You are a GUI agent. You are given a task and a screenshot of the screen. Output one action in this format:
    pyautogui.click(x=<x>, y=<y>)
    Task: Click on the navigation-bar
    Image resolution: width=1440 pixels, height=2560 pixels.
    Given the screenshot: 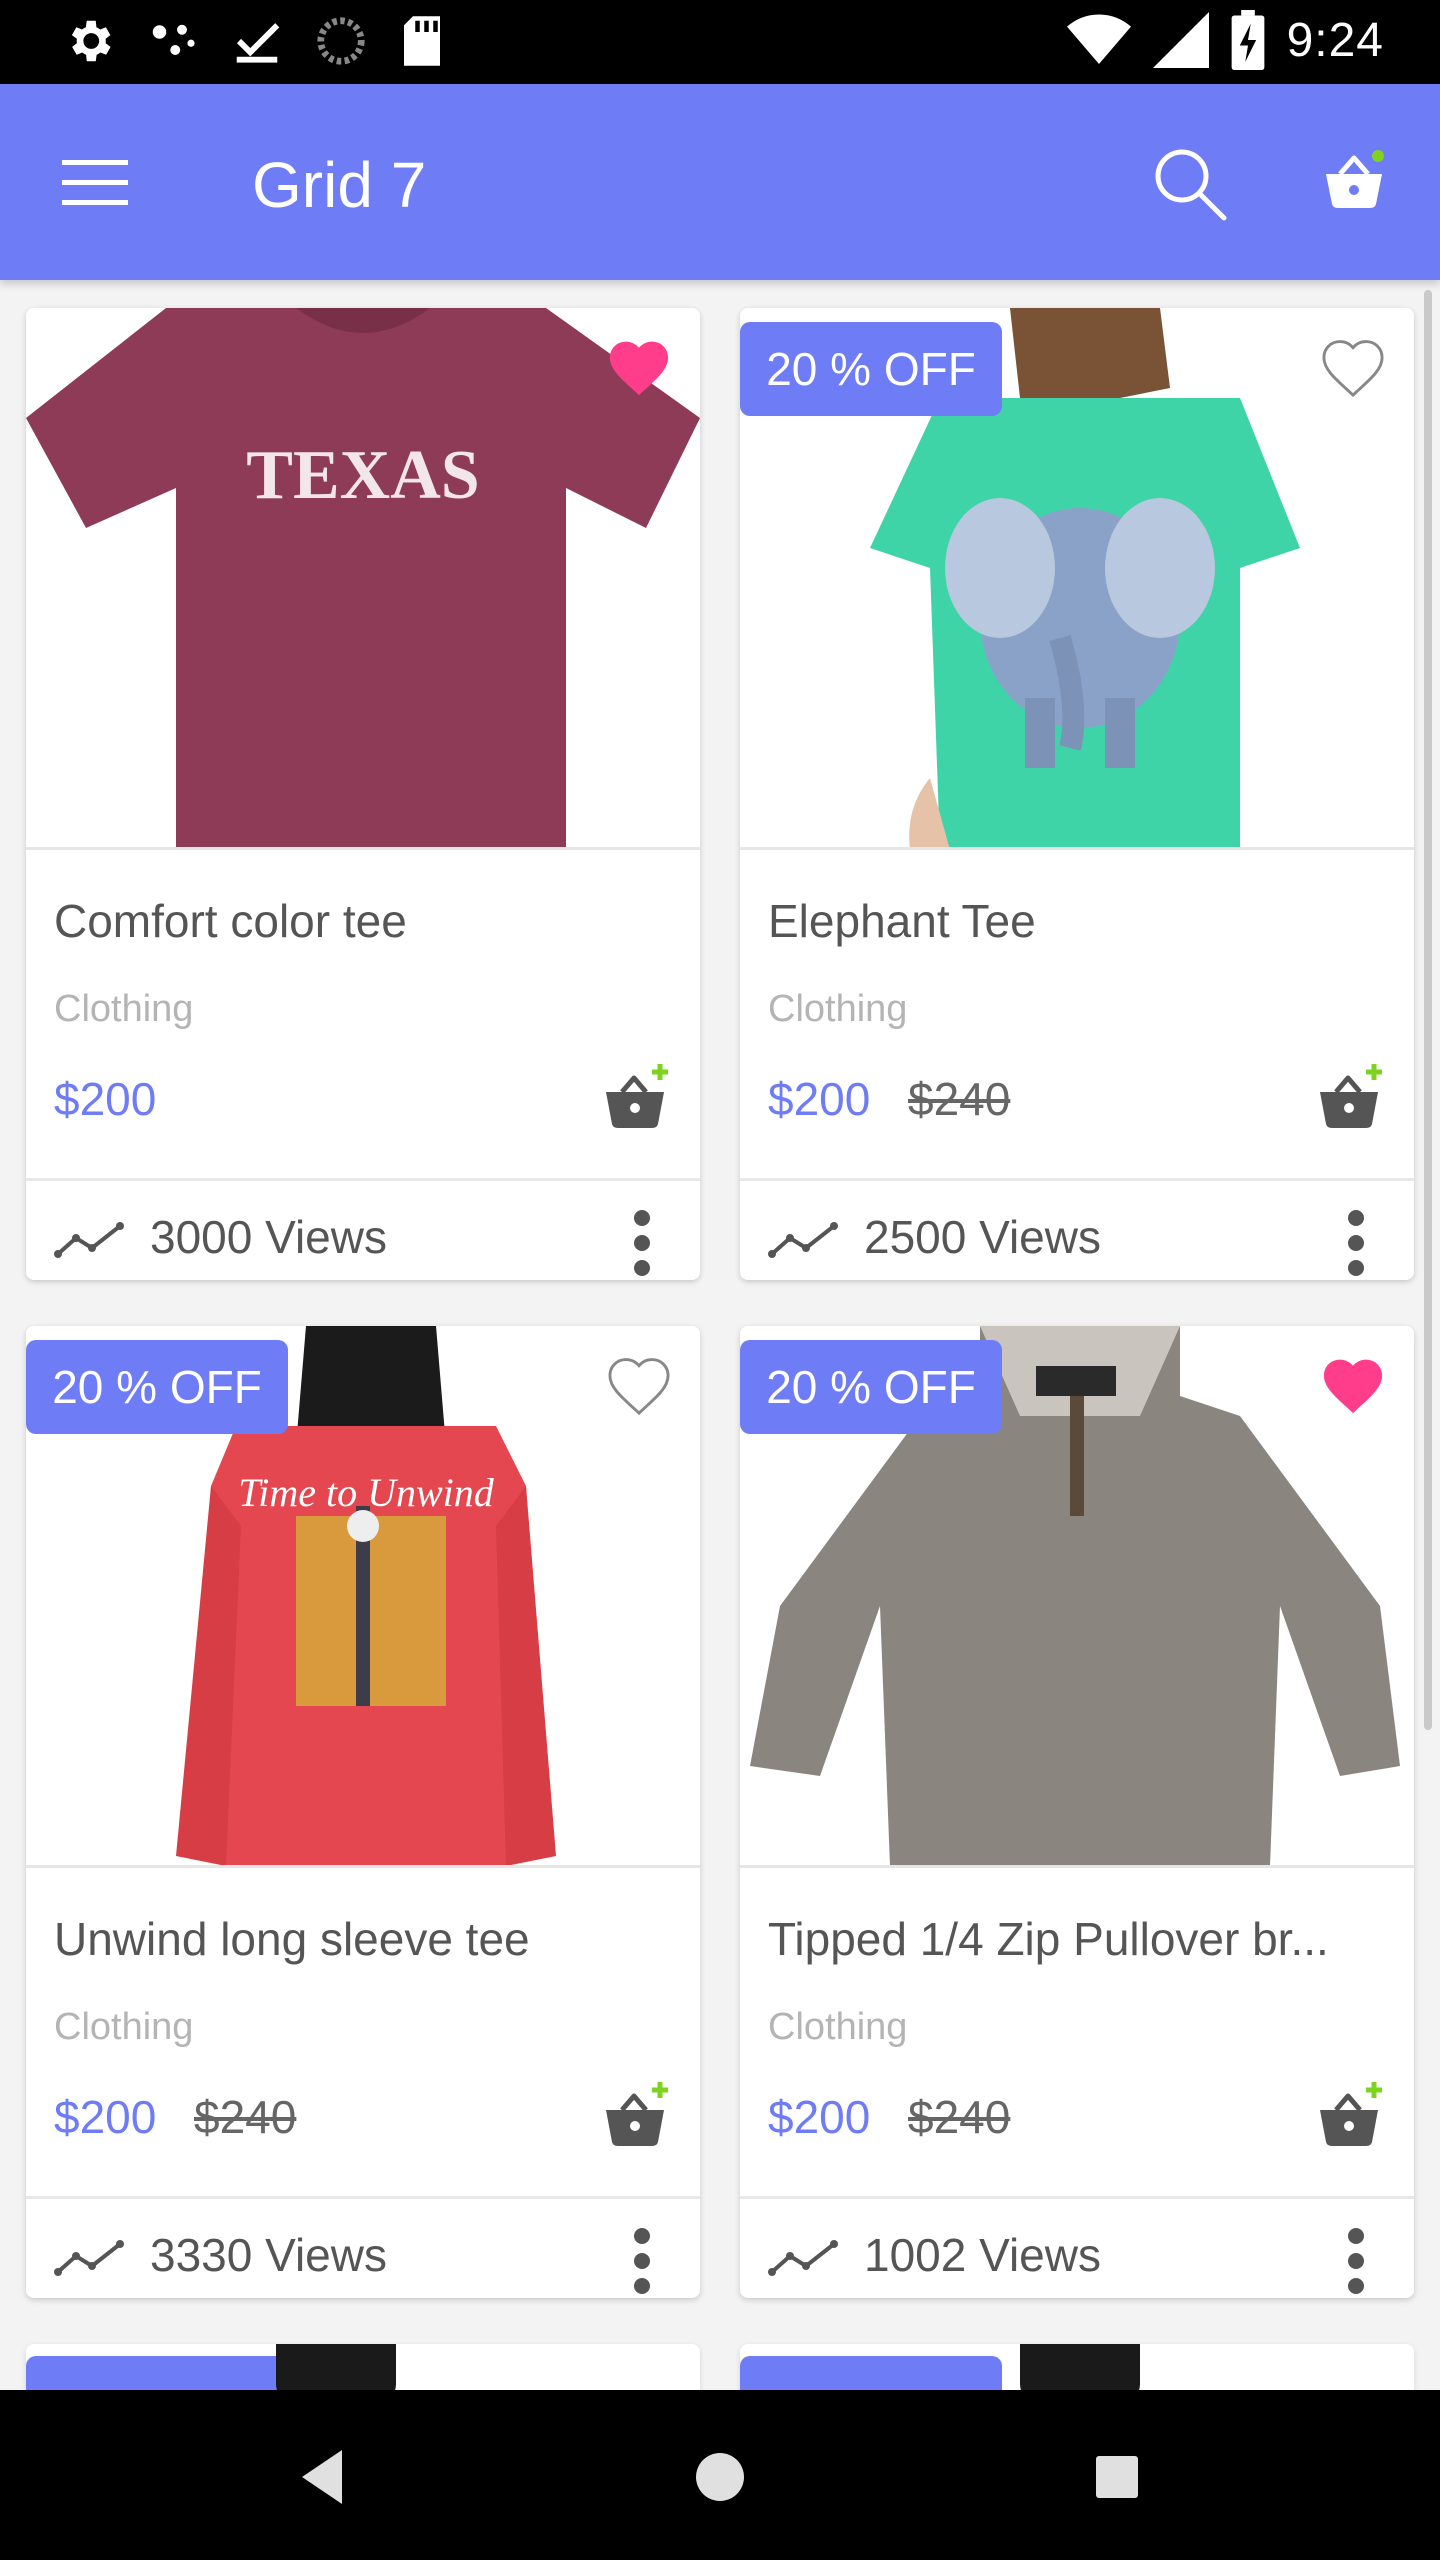 What is the action you would take?
    pyautogui.click(x=720, y=2475)
    